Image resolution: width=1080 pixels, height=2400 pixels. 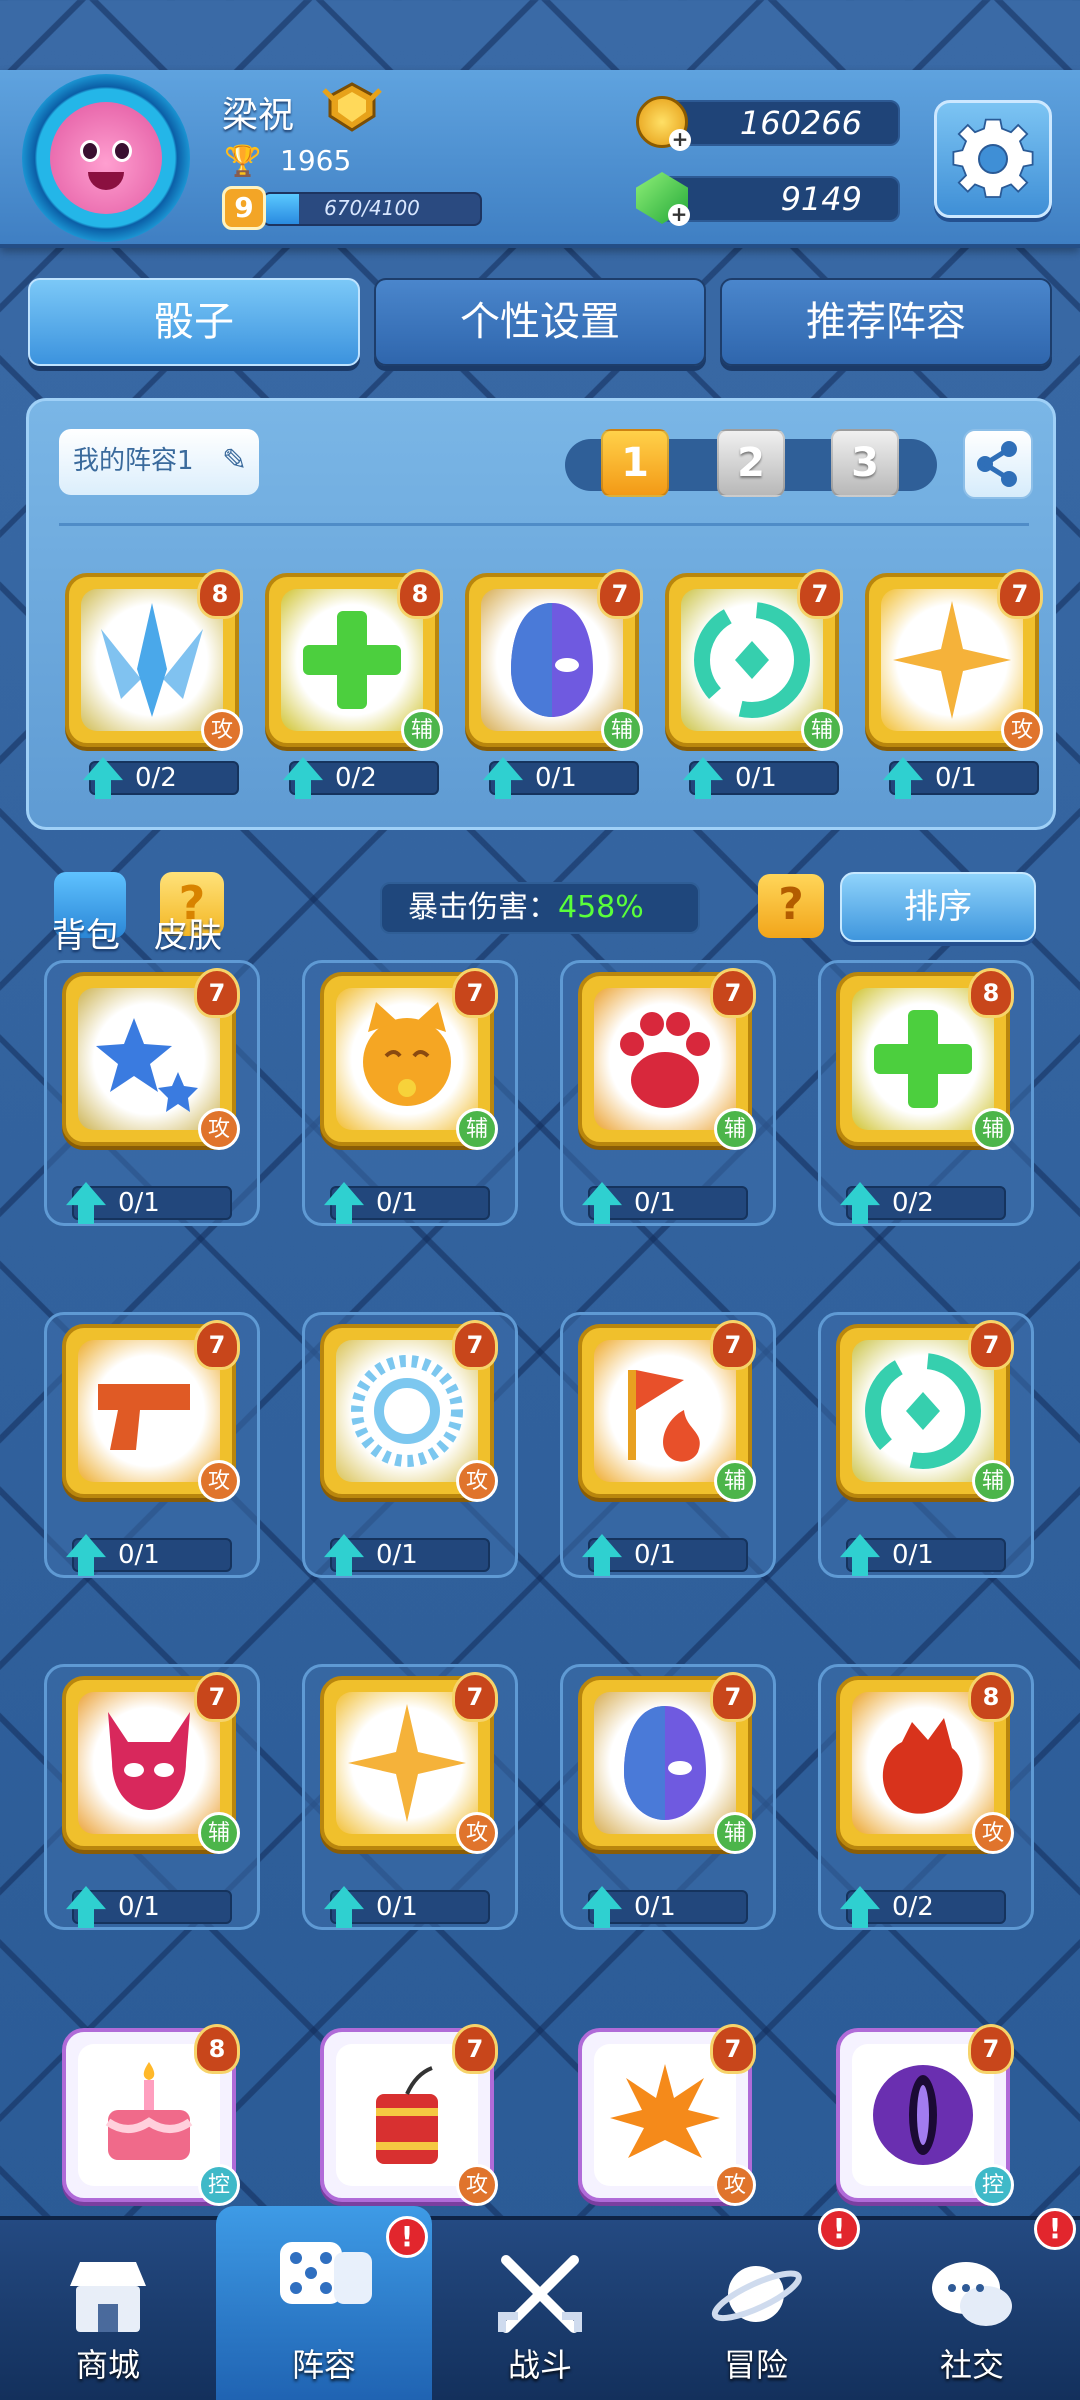 I want to click on pencil-icon: ✎, so click(x=234, y=460).